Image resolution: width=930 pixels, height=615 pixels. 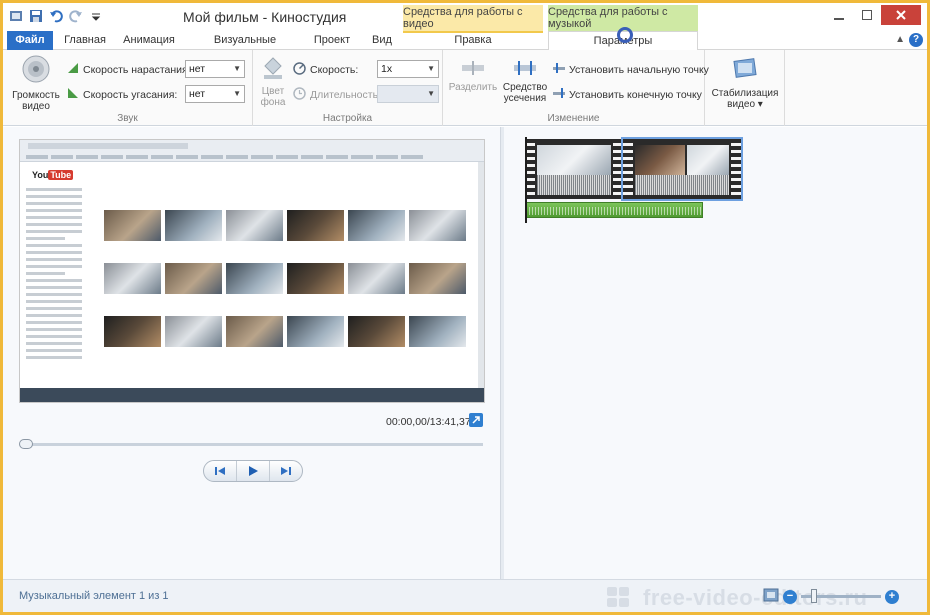 I want to click on seek-bar, so click(x=251, y=444).